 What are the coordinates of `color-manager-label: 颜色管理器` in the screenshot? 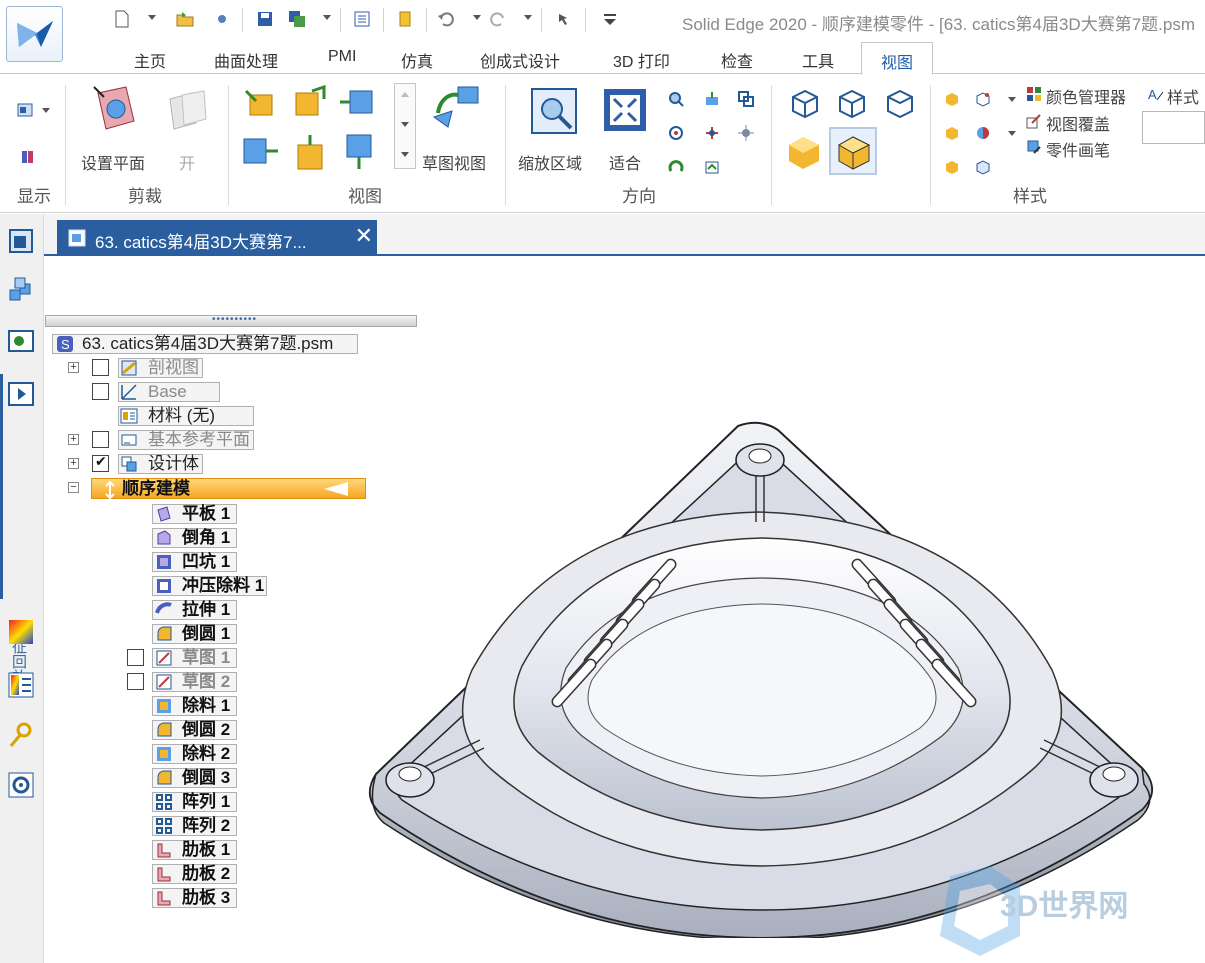 It's located at (1086, 96).